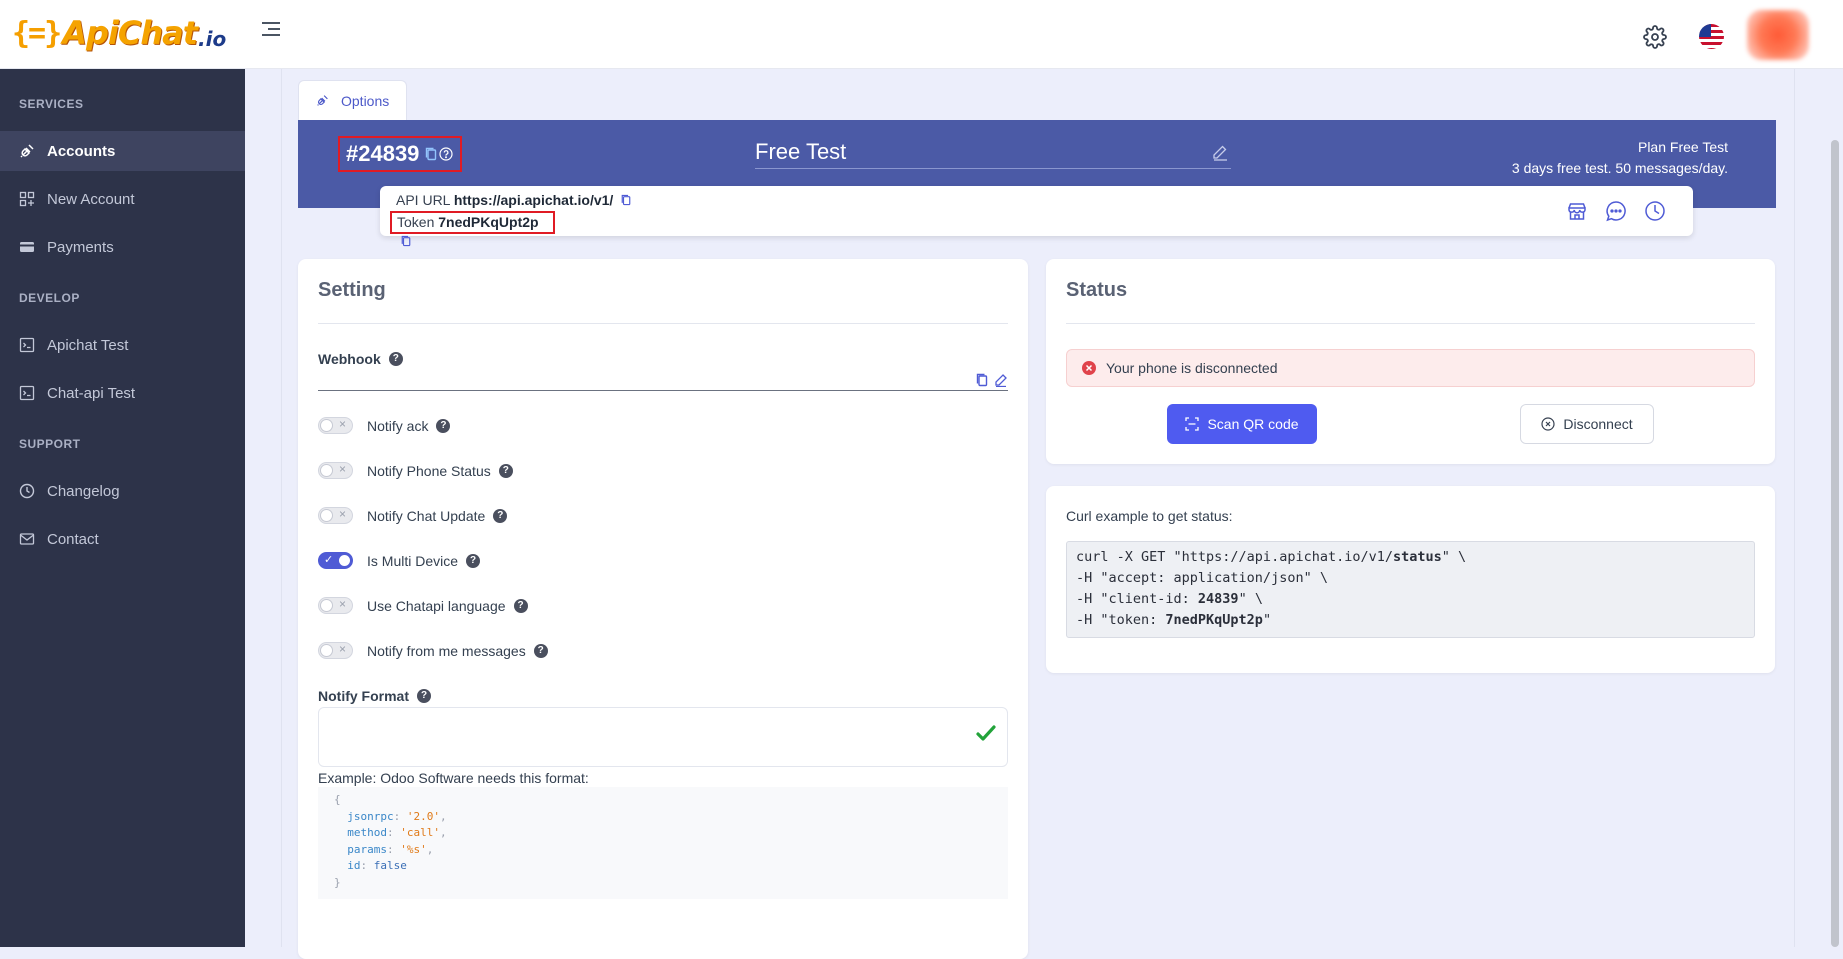  I want to click on token-value: 7nedPKqUpt2p, so click(488, 222).